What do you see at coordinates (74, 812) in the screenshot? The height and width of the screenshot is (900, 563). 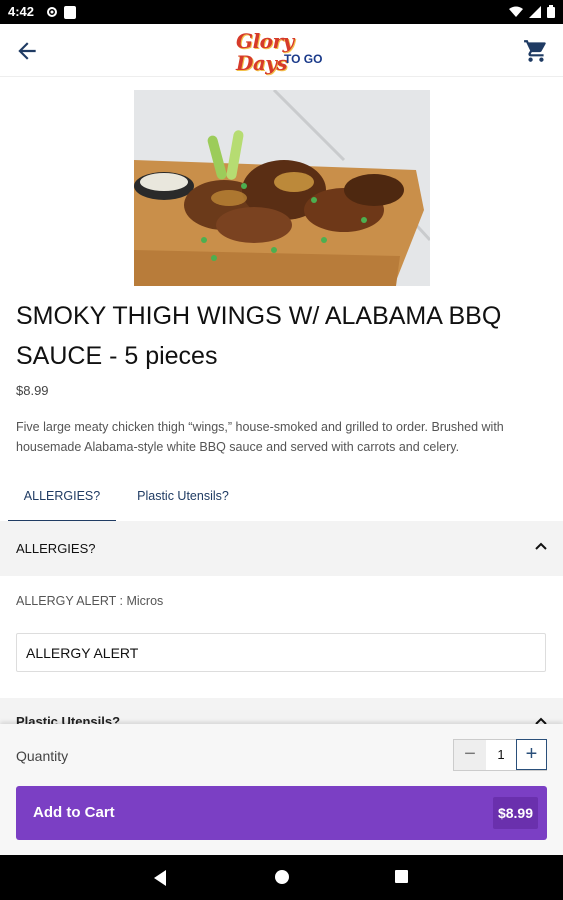 I see `add-to-cart-label: Add to Cart` at bounding box center [74, 812].